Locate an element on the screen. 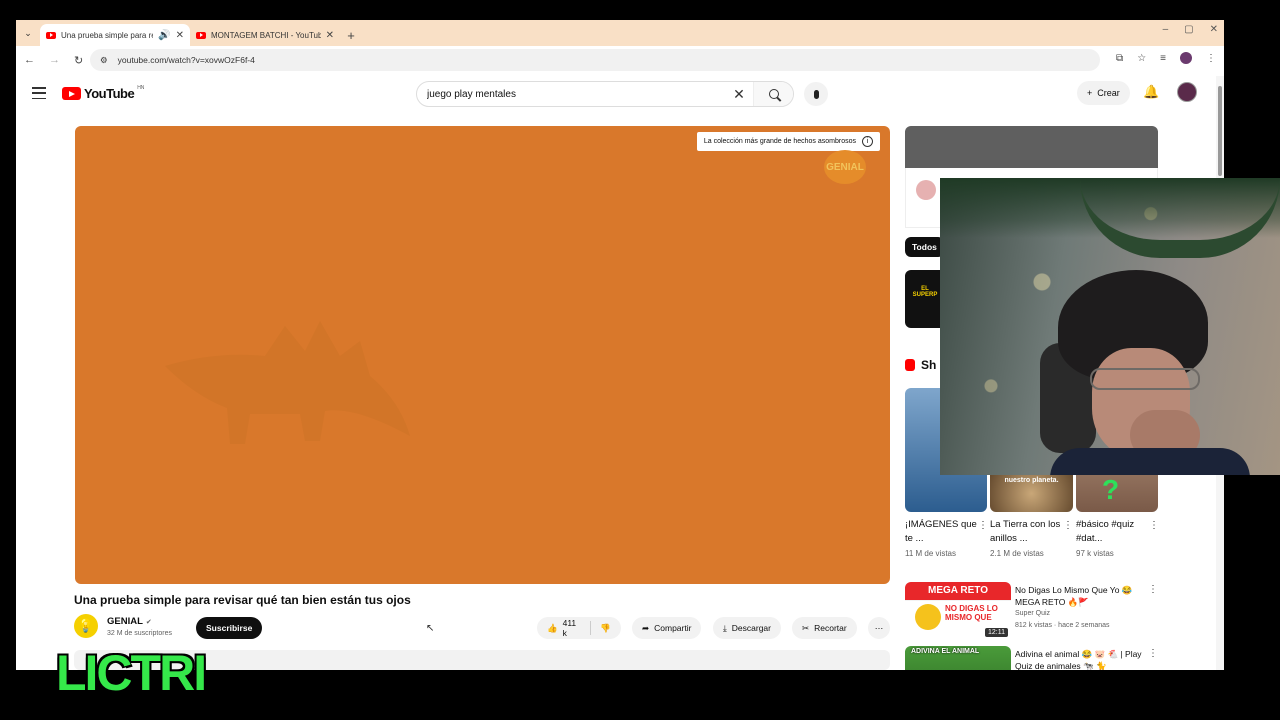  short-views: 97 k vistas is located at coordinates (1095, 553).